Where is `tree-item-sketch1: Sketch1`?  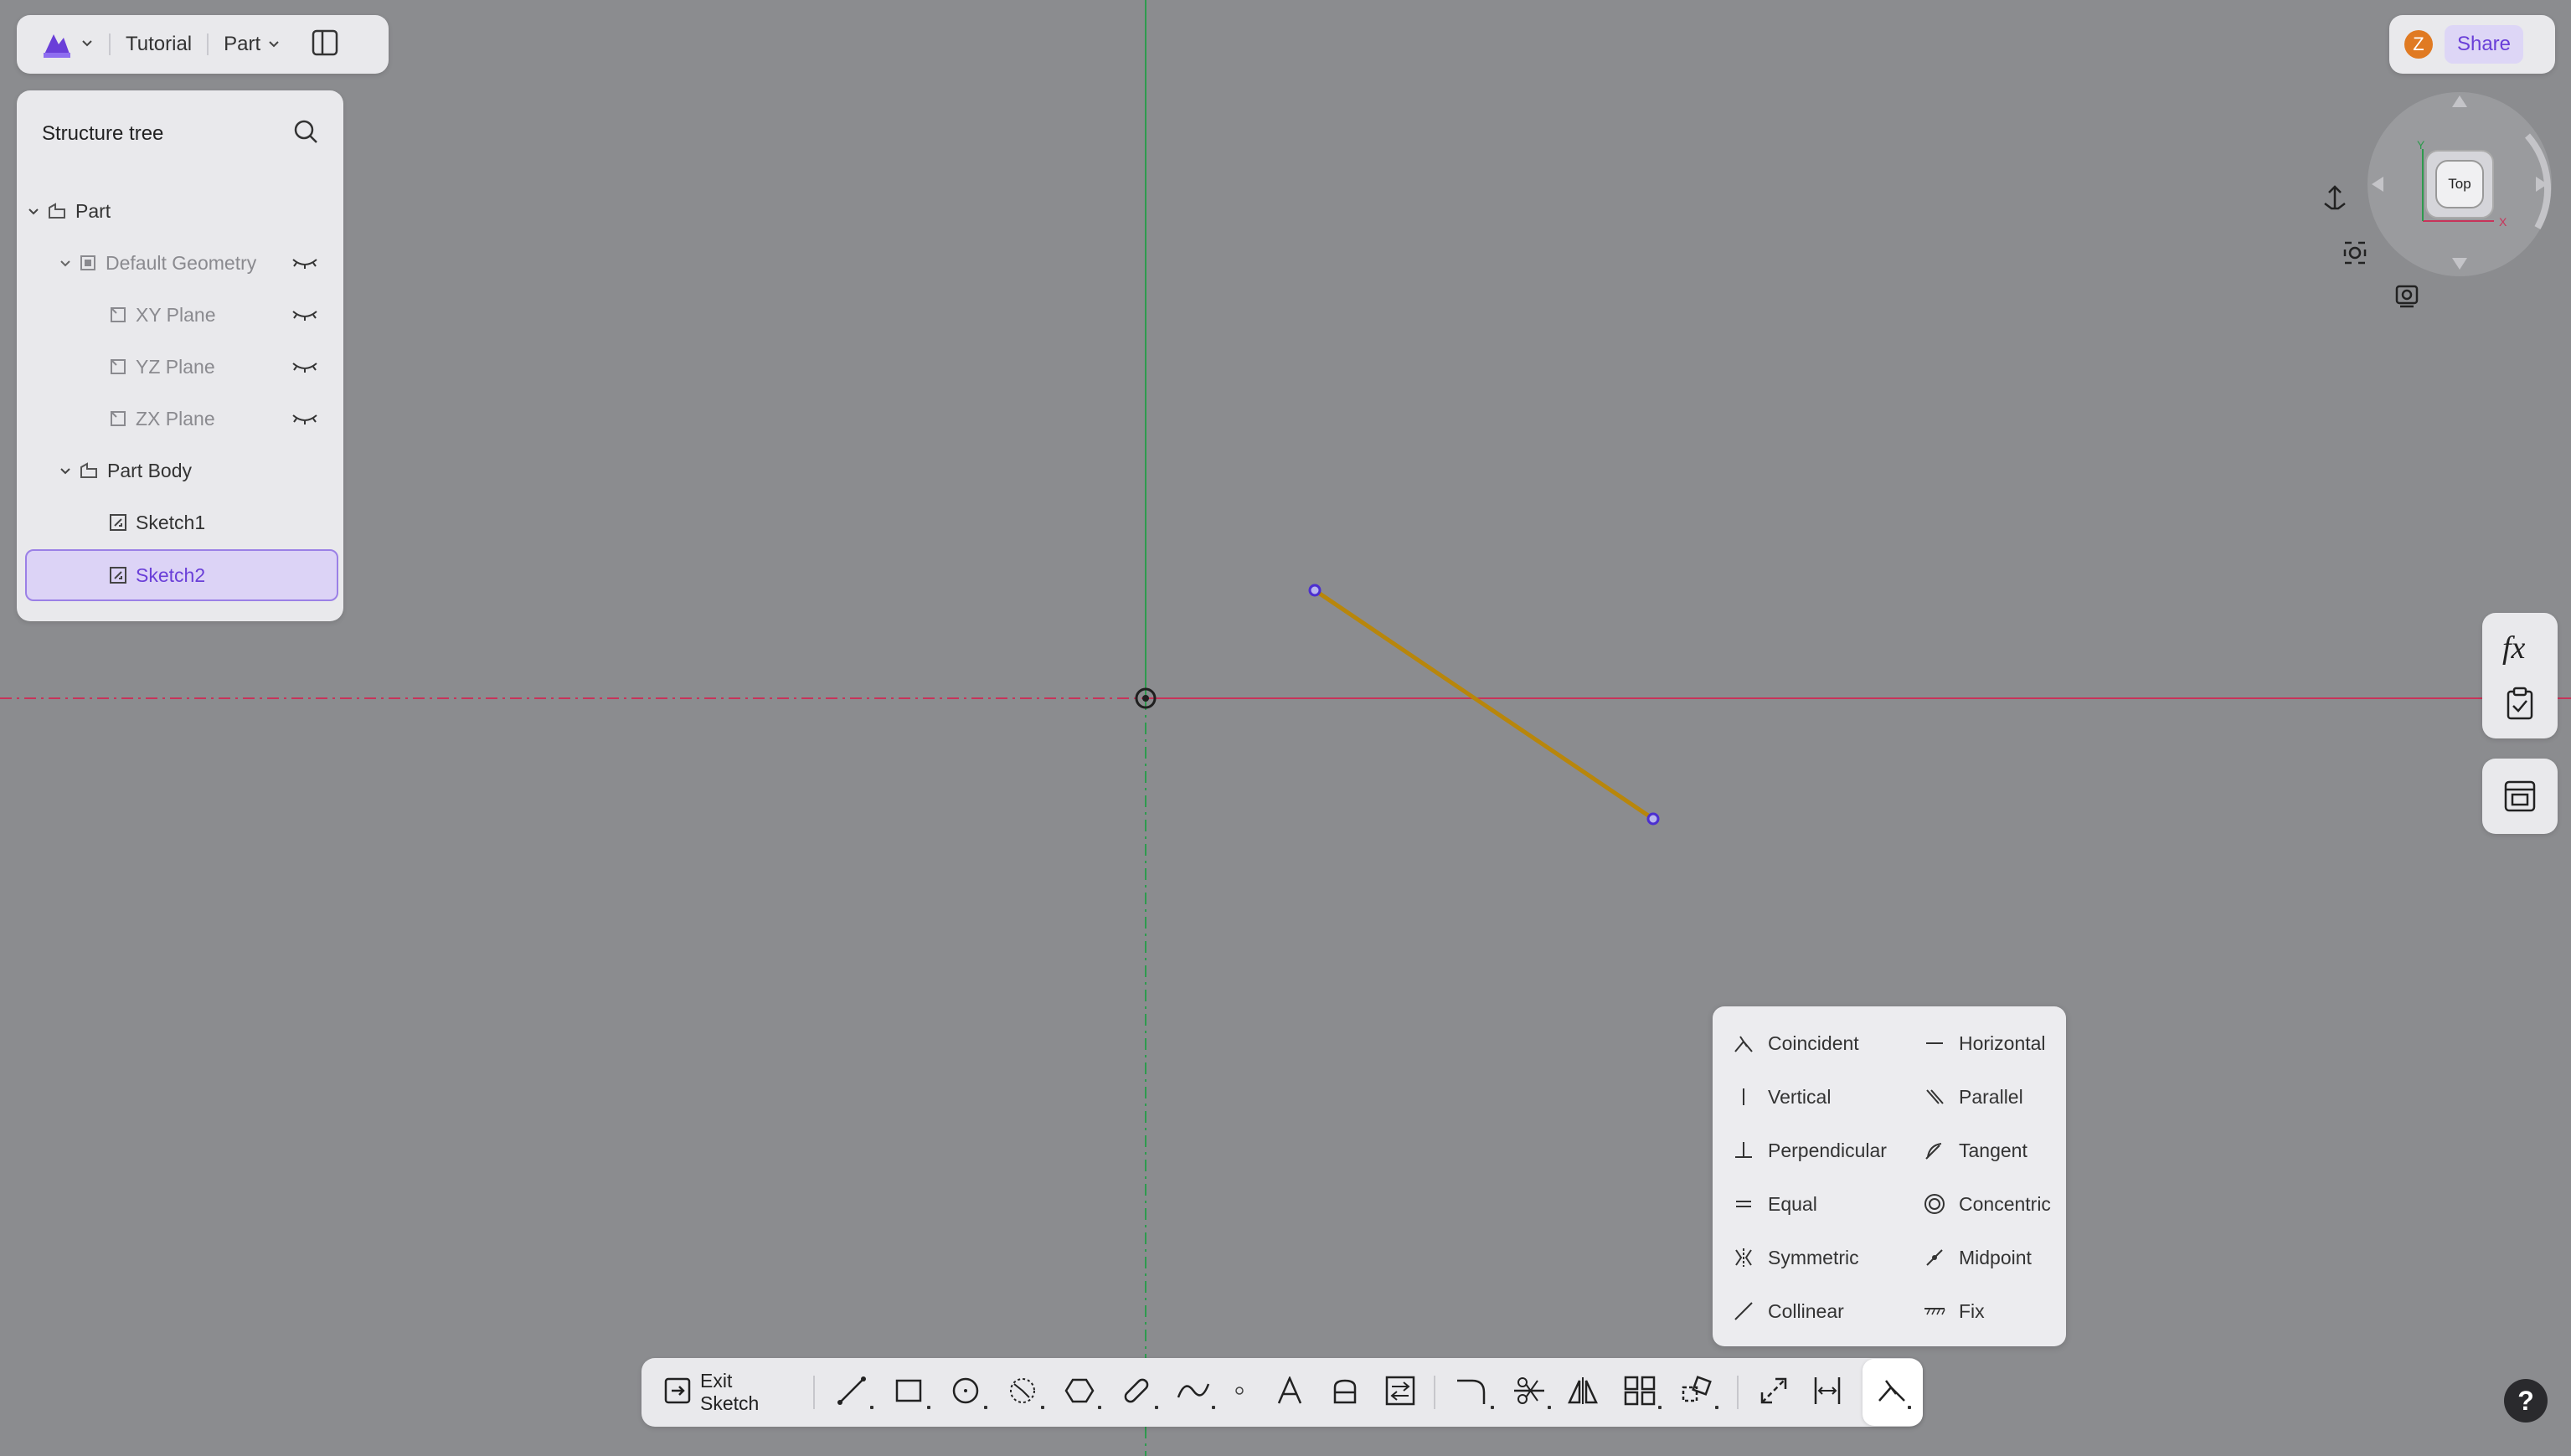
tree-item-sketch1: Sketch1 is located at coordinates (179, 522).